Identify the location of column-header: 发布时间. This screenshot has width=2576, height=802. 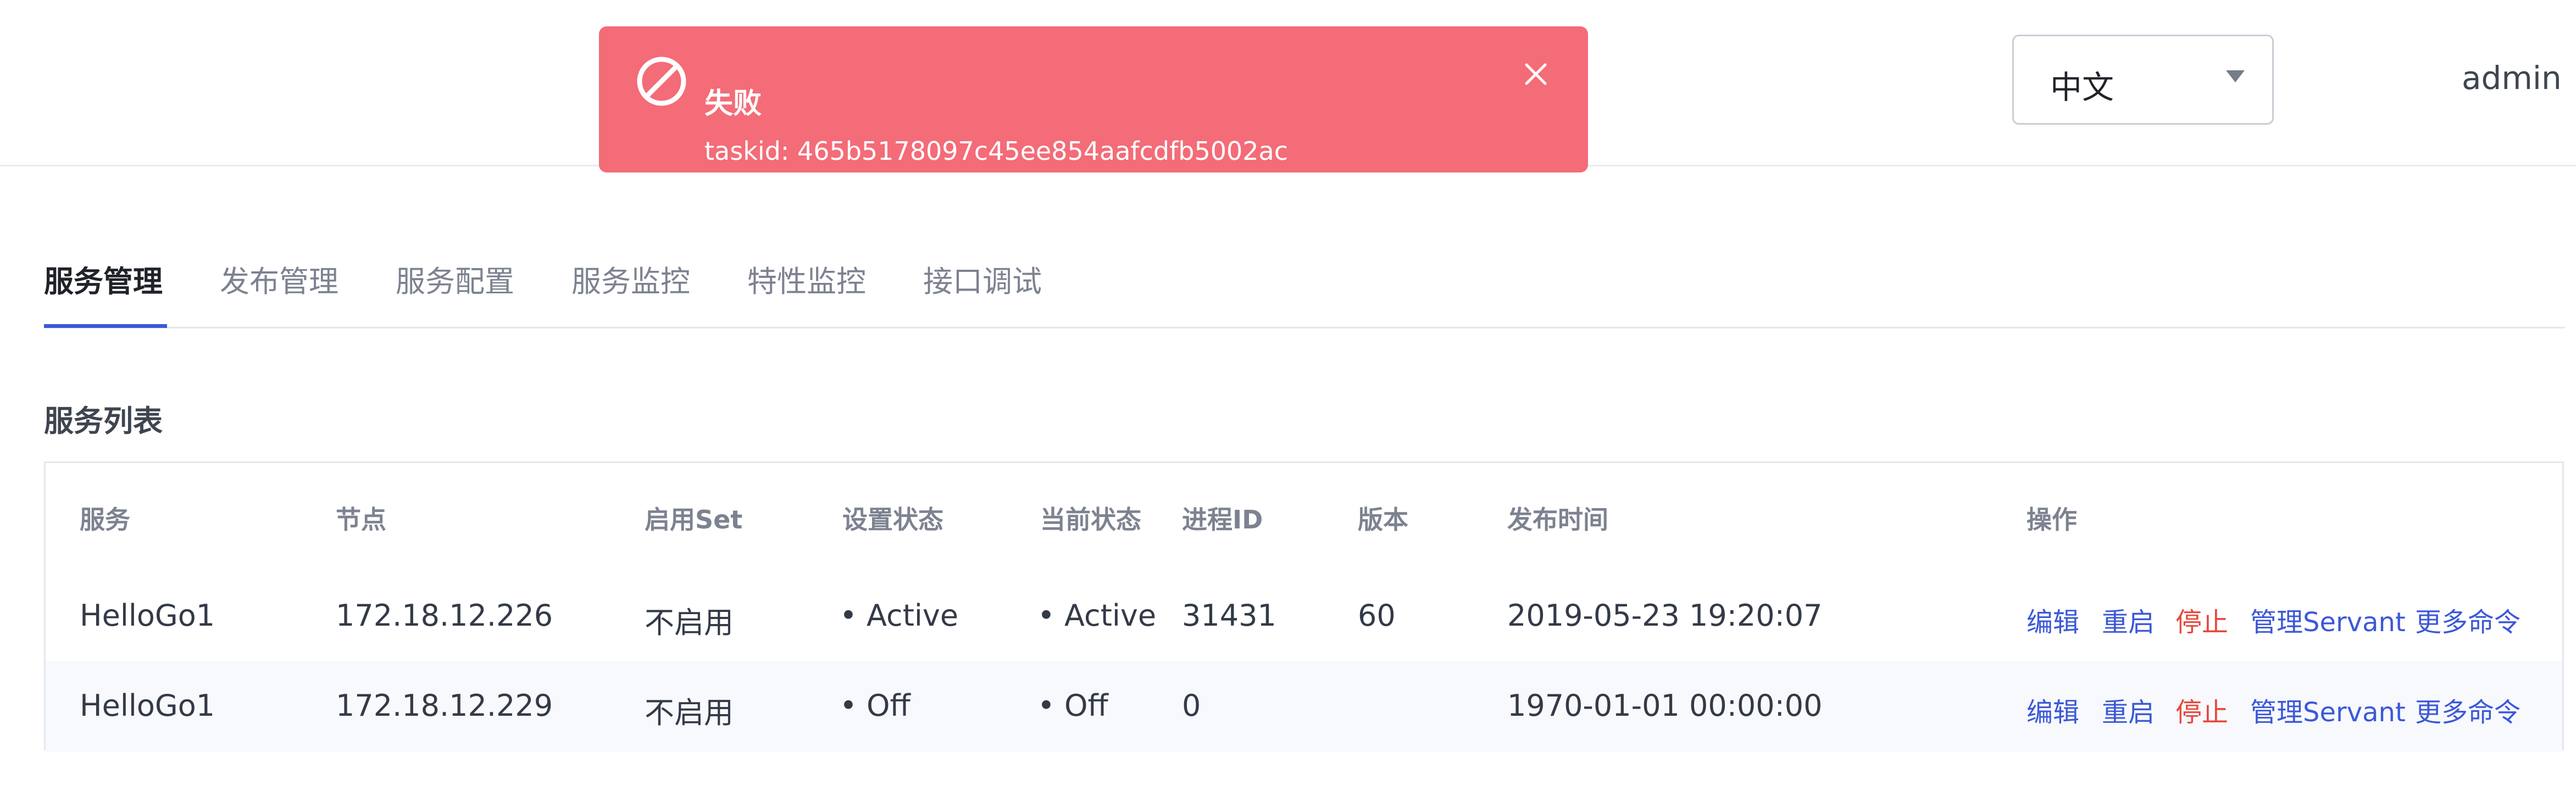
(1557, 519).